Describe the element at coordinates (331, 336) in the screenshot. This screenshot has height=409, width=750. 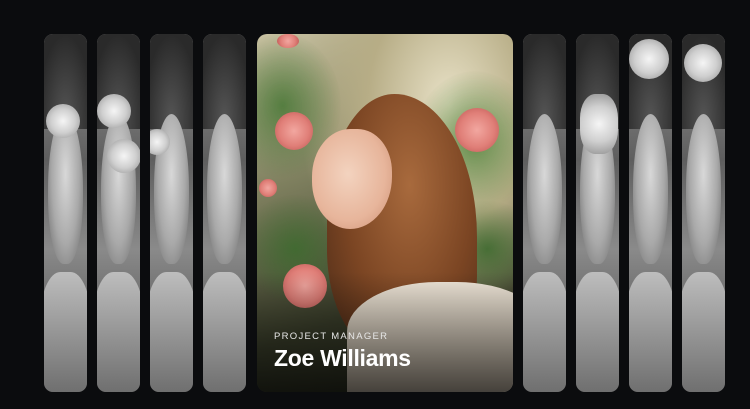
I see `role-label: PROJECT MANAGER` at that location.